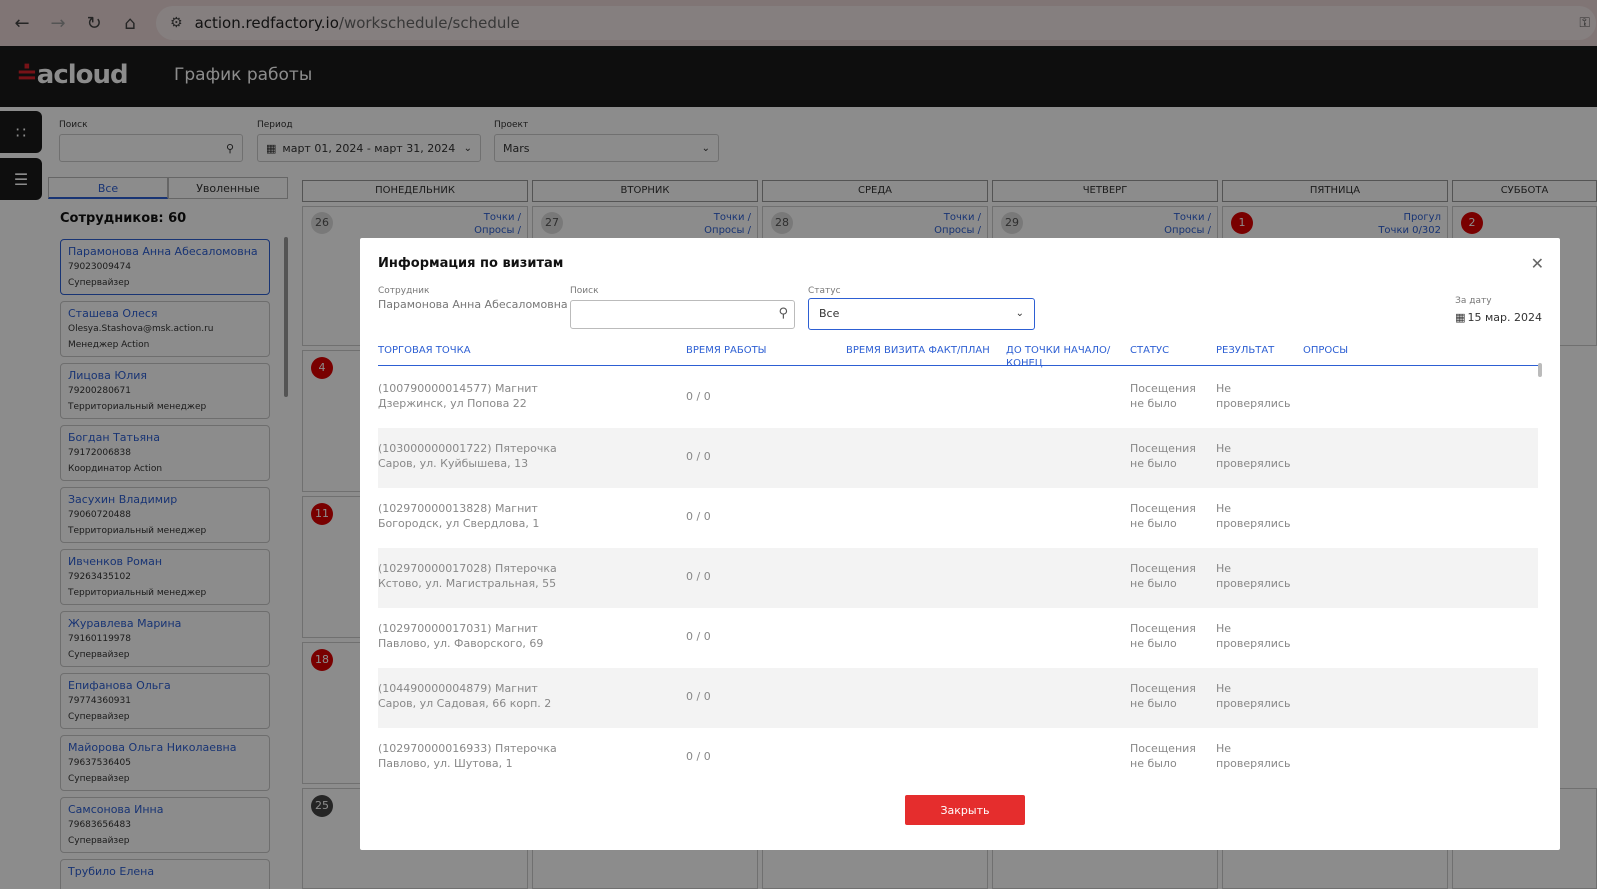 This screenshot has width=1597, height=889. I want to click on column-header: ВРЕМЯ ВИЗИТА ФАКТ/ПЛАН, so click(918, 350).